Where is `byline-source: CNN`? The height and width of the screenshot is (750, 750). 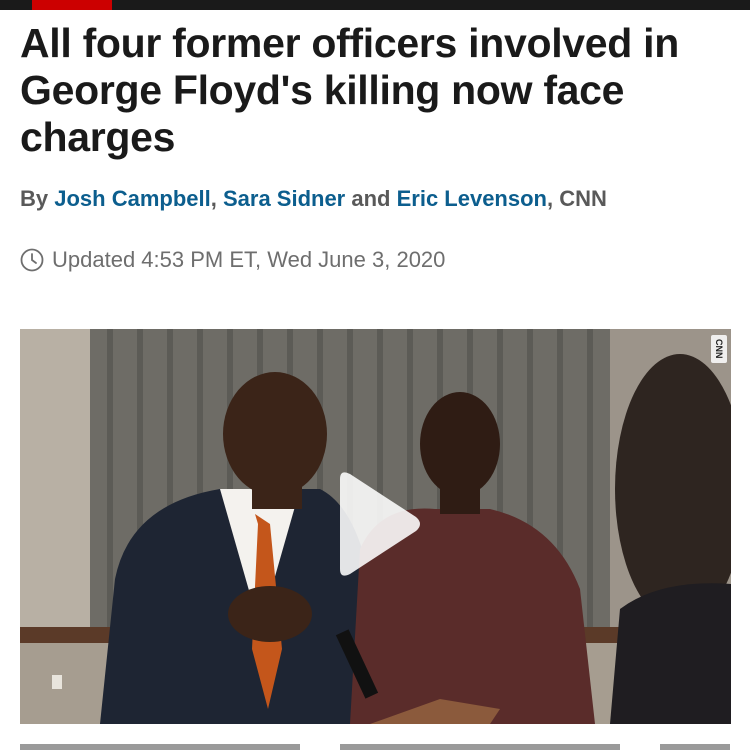 byline-source: CNN is located at coordinates (583, 198).